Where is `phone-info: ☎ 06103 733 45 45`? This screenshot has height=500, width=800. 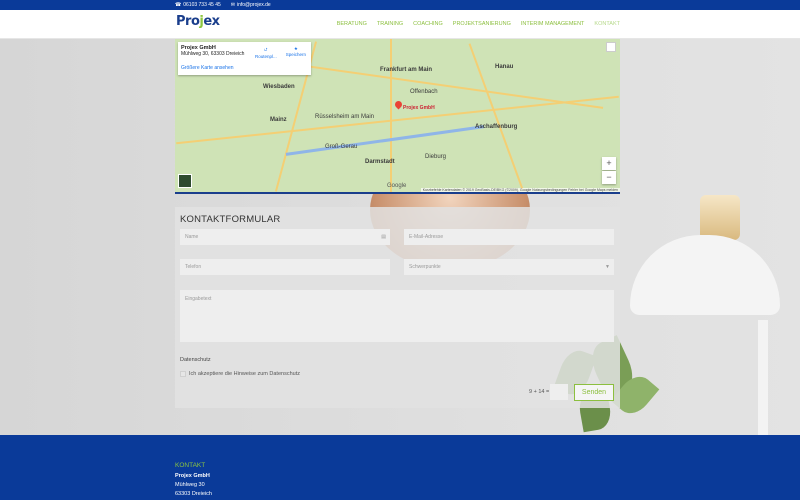
phone-info: ☎ 06103 733 45 45 is located at coordinates (198, 5).